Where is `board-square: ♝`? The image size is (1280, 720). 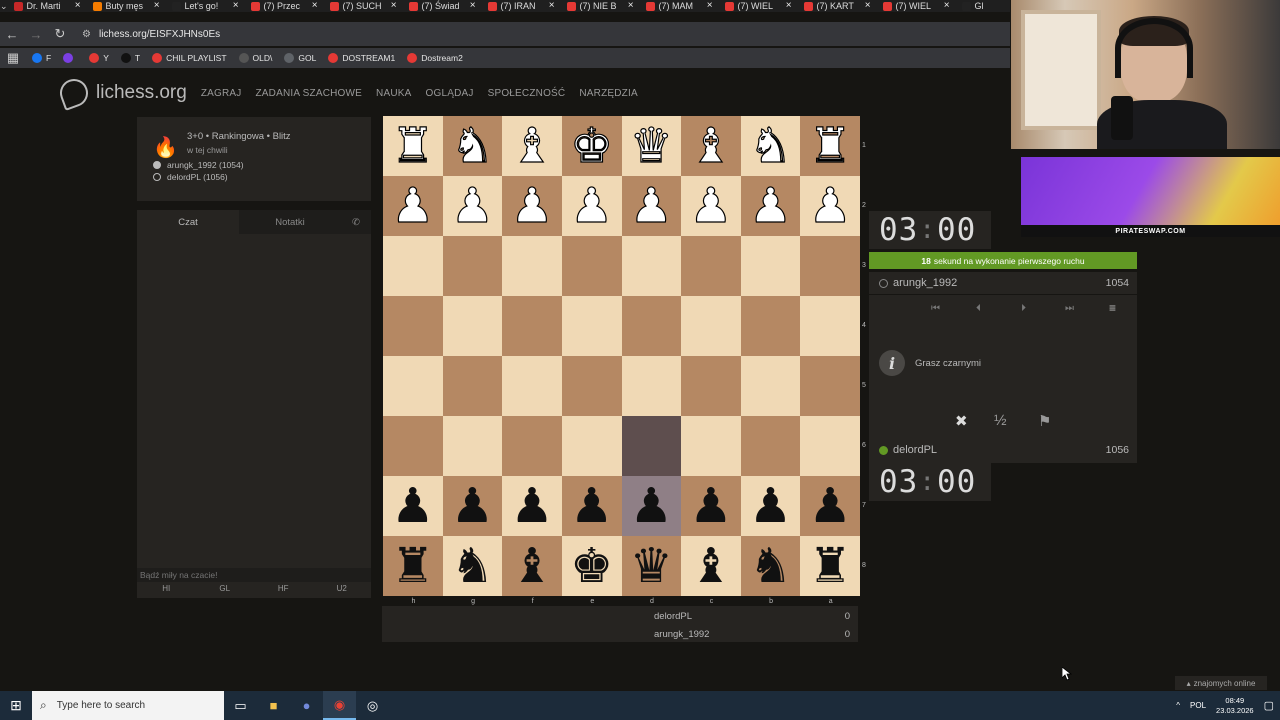
board-square: ♝ is located at coordinates (711, 566).